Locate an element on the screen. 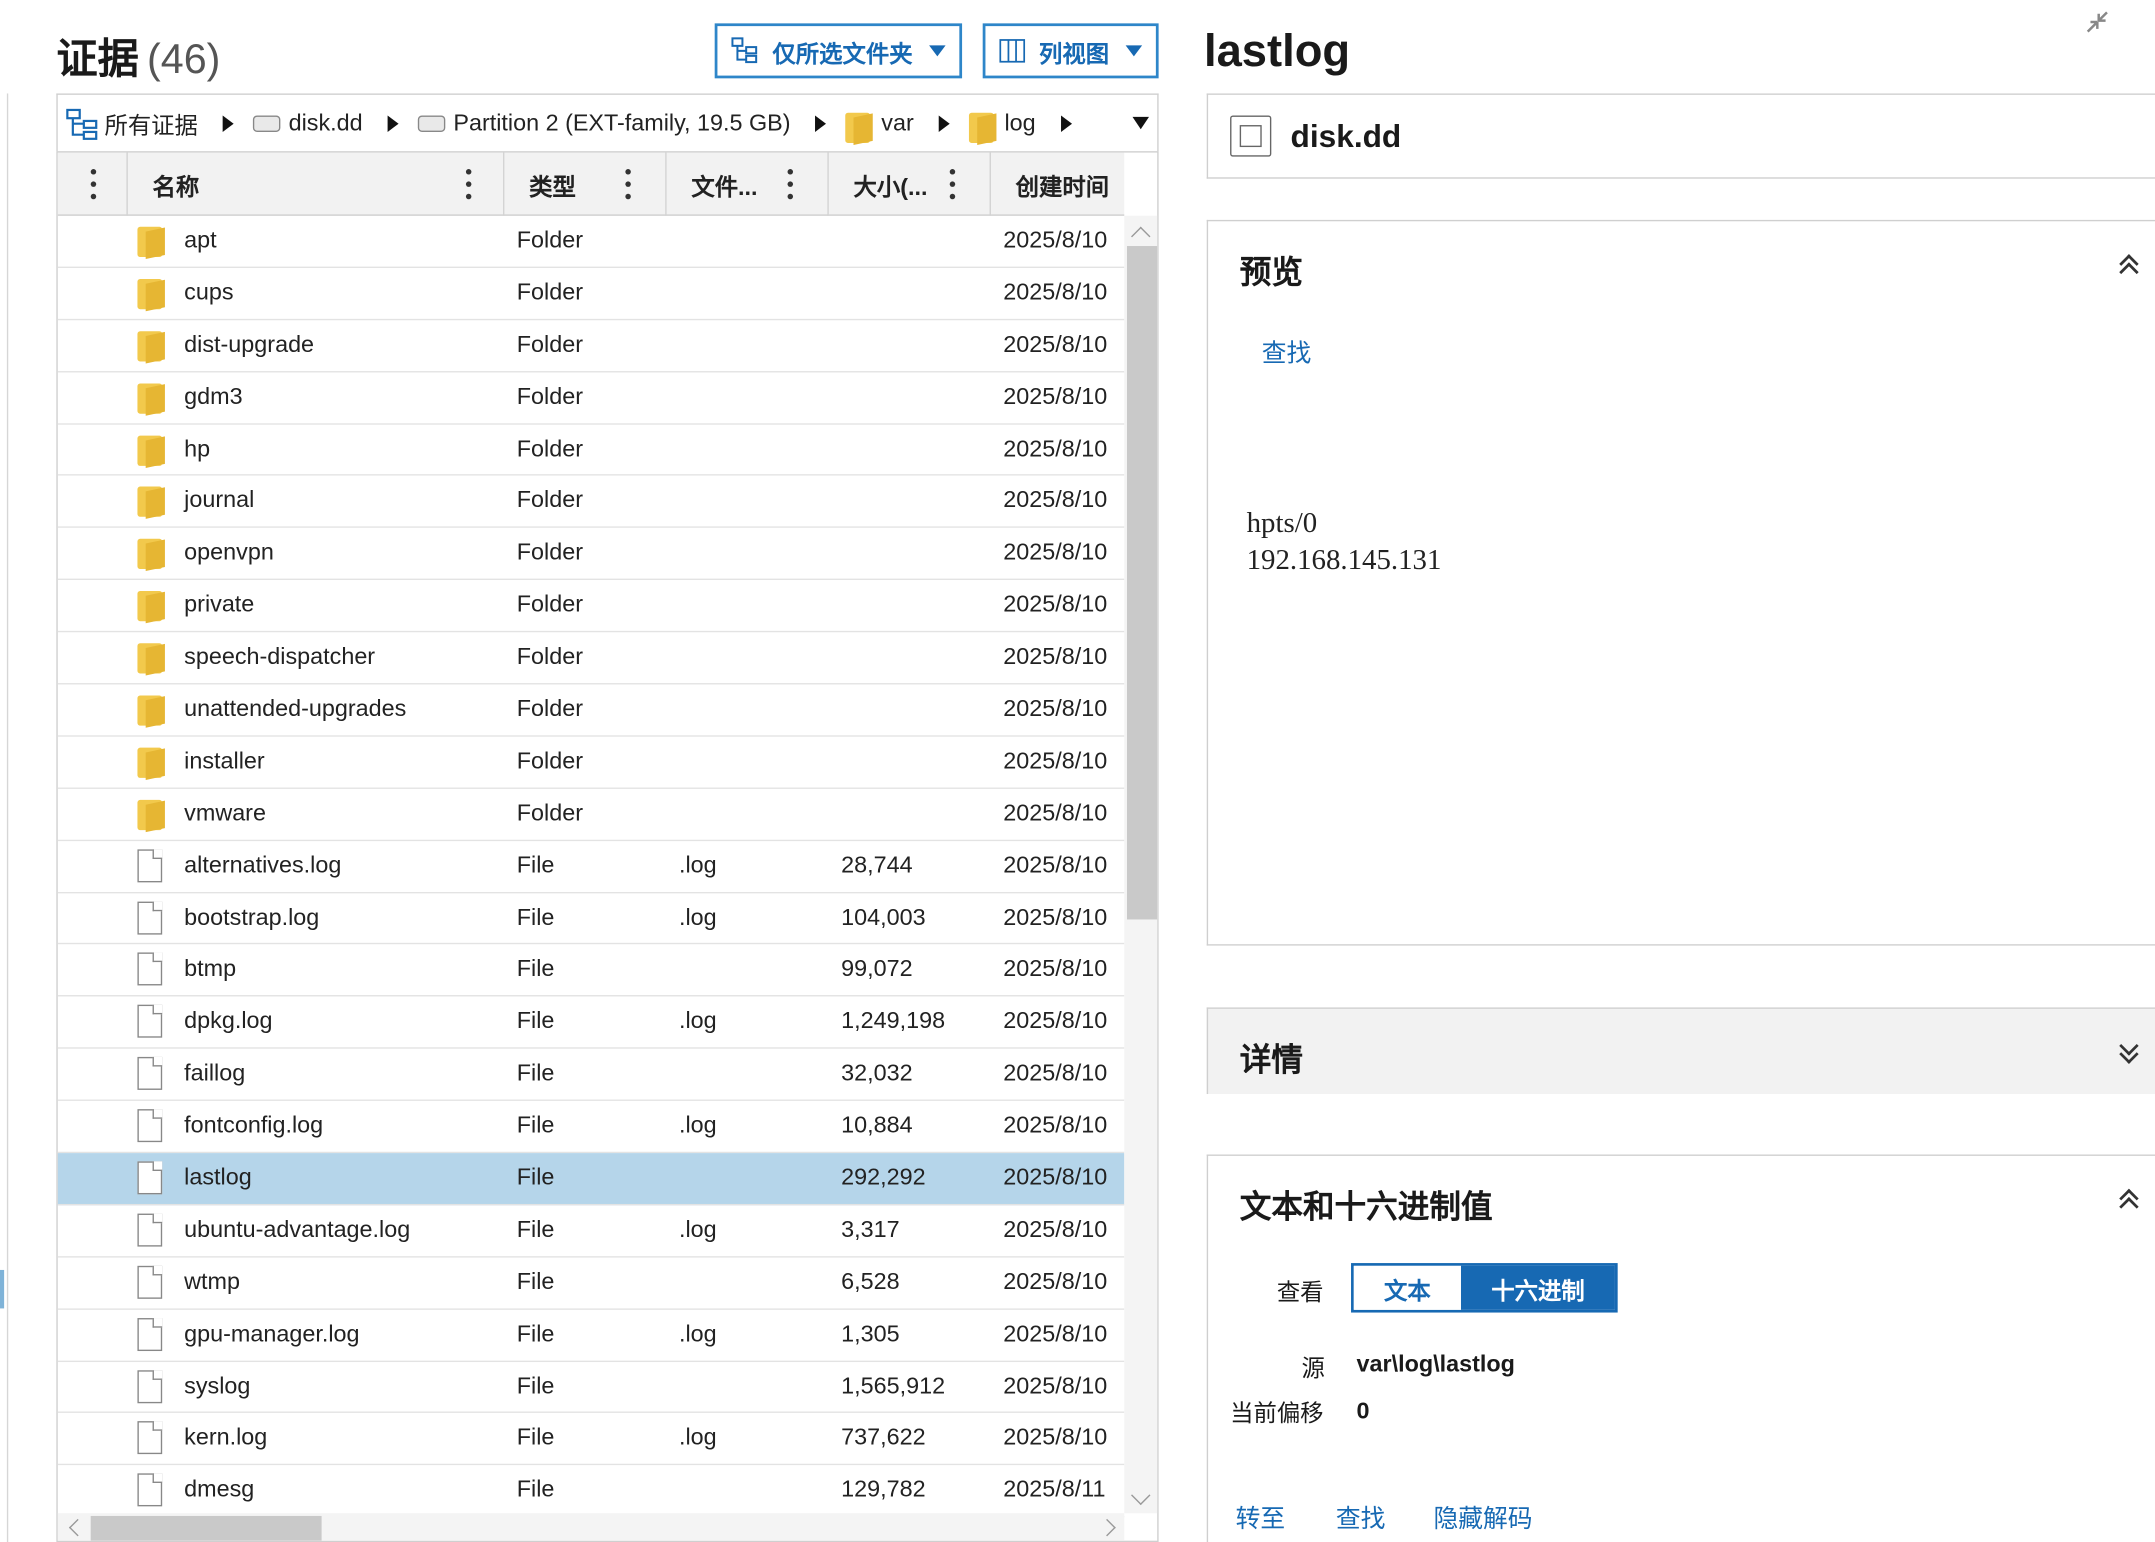 Image resolution: width=2155 pixels, height=1542 pixels. vertical-scrollbar is located at coordinates (1141, 864).